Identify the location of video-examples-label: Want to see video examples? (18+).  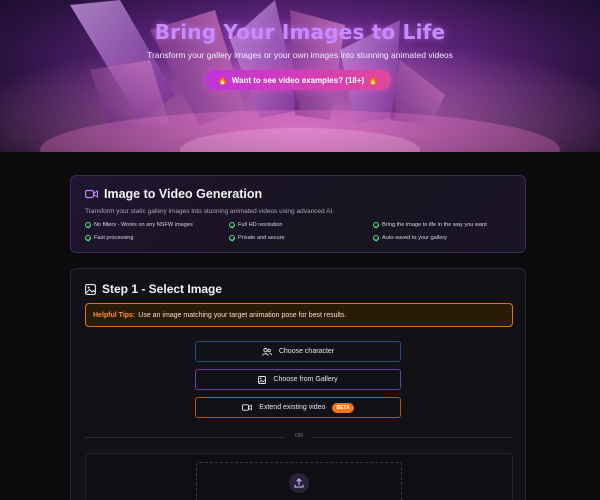
(298, 80).